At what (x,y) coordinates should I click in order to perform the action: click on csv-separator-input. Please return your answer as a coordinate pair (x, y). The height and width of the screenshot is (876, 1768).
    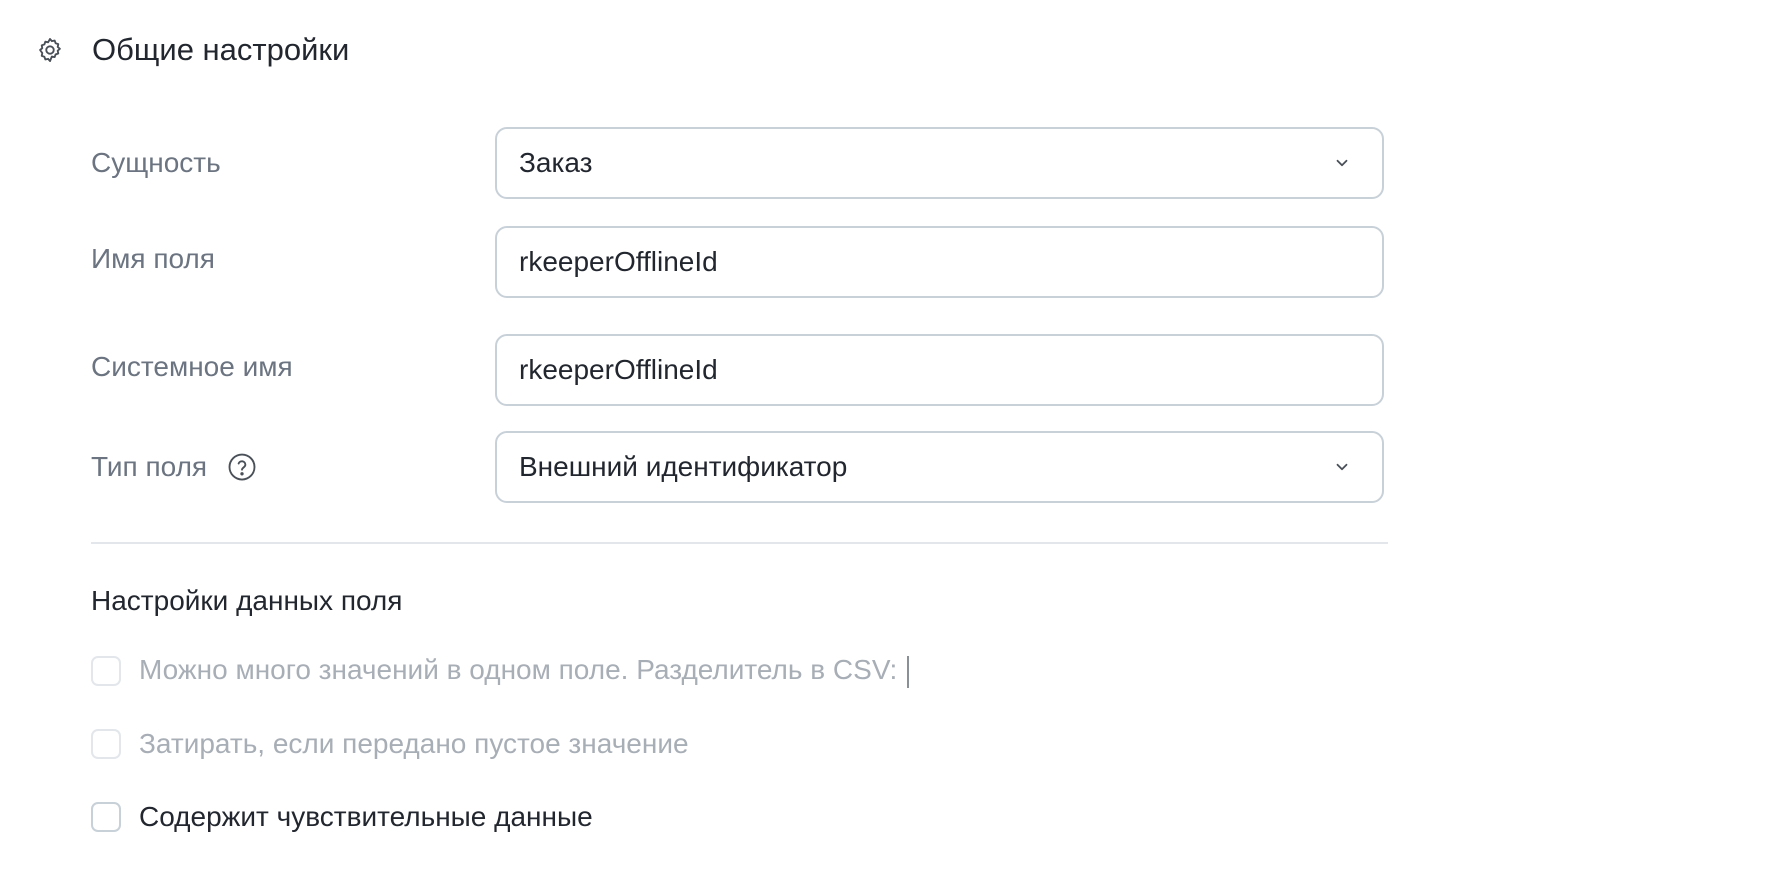
    Looking at the image, I should click on (908, 671).